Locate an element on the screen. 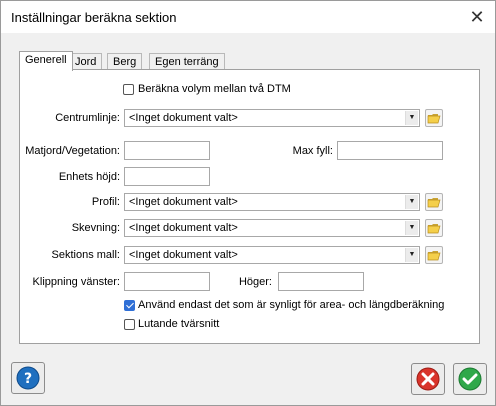  cancel-button is located at coordinates (428, 379).